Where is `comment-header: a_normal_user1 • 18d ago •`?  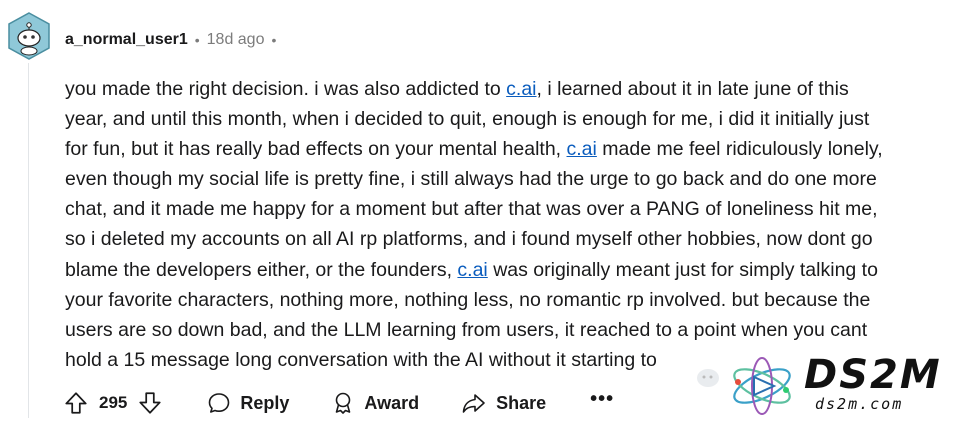 comment-header: a_normal_user1 • 18d ago • is located at coordinates (174, 40).